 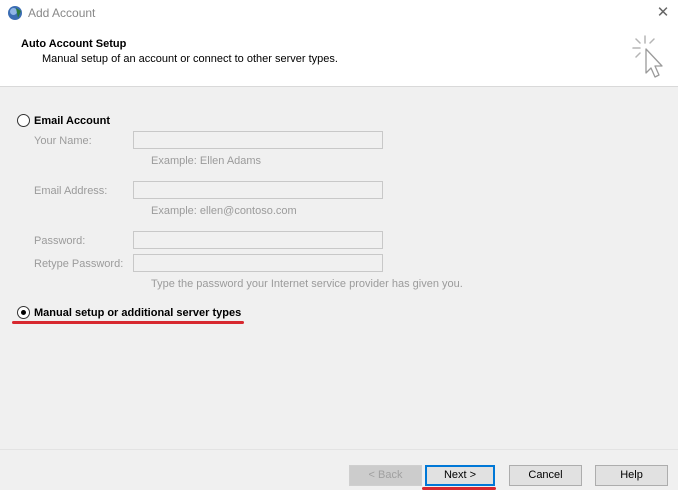 I want to click on manual-setup-option: Manual setup or additional server types, so click(x=129, y=312).